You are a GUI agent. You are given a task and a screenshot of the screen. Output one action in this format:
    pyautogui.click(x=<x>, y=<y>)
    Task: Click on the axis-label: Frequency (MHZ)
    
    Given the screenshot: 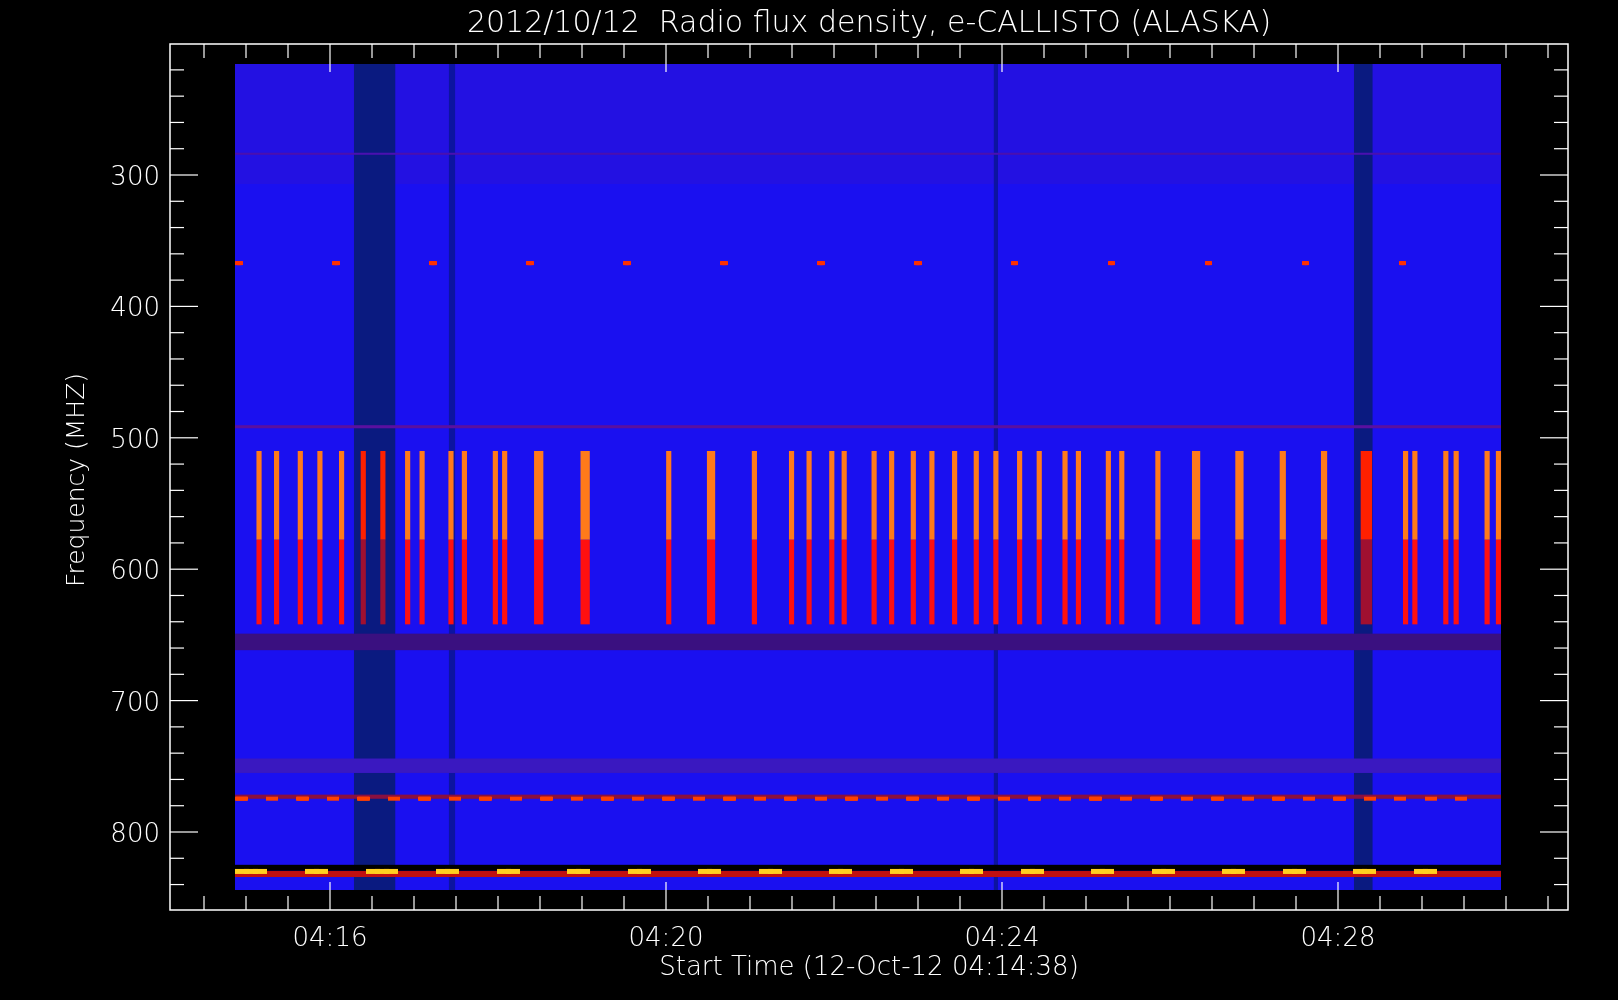 What is the action you would take?
    pyautogui.click(x=75, y=480)
    